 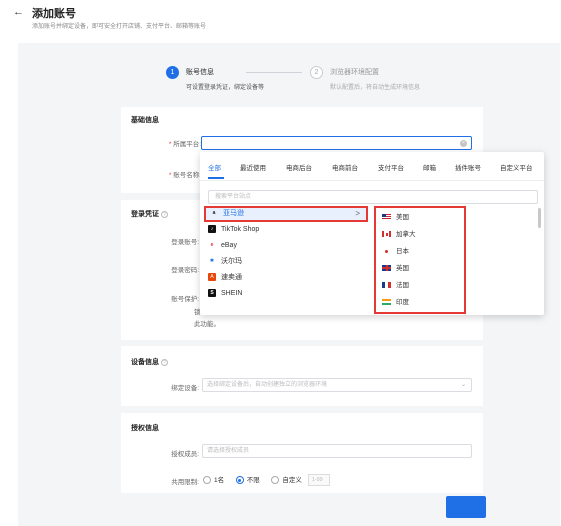 I want to click on step-1-number: 1, so click(x=172, y=72).